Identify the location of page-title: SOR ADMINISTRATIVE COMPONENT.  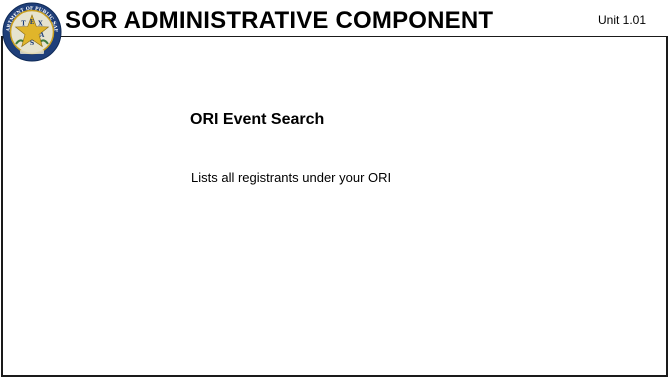
(279, 20).